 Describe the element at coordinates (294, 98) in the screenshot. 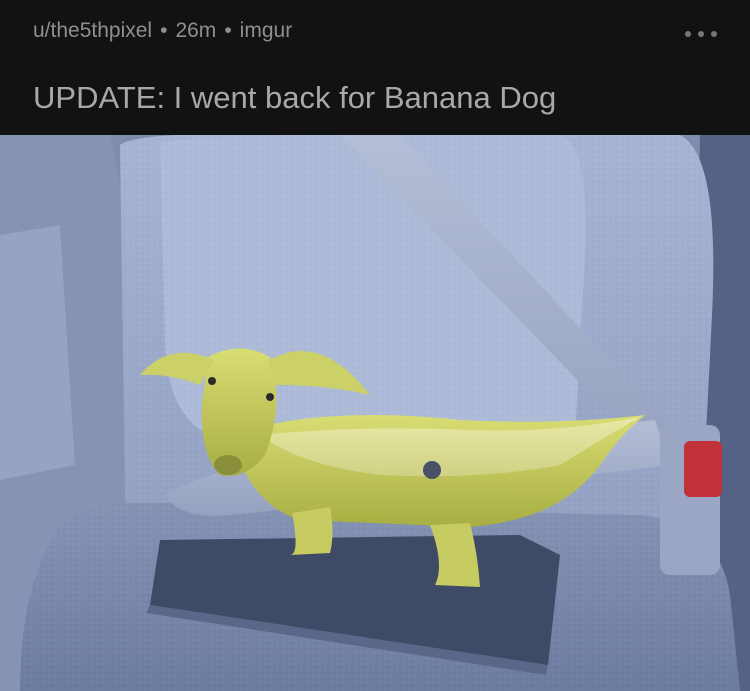

I see `post-title: UPDATE: I went back for Banana Dog` at that location.